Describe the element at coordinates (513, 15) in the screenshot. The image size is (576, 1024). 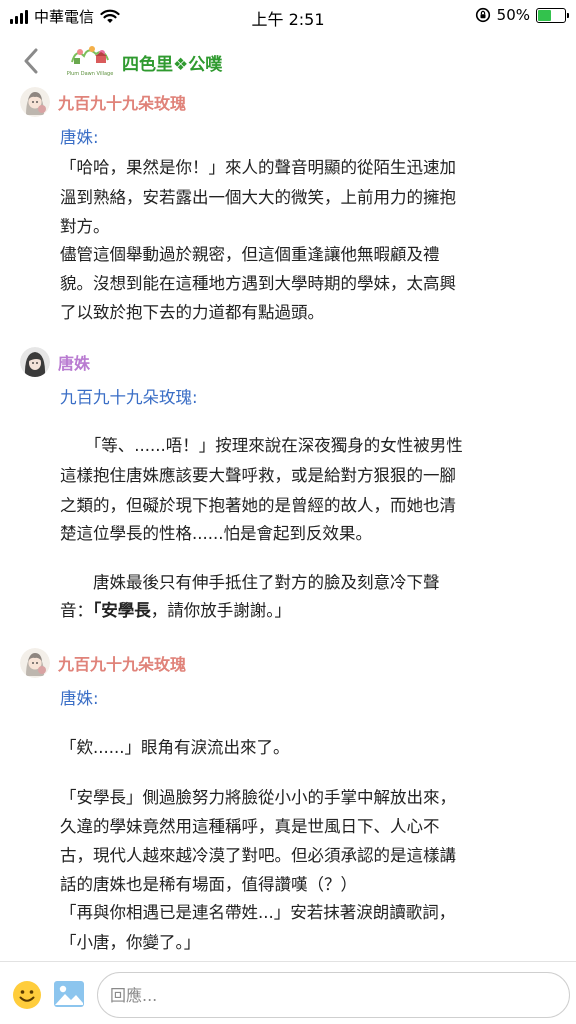
I see `battery-percent: 50%` at that location.